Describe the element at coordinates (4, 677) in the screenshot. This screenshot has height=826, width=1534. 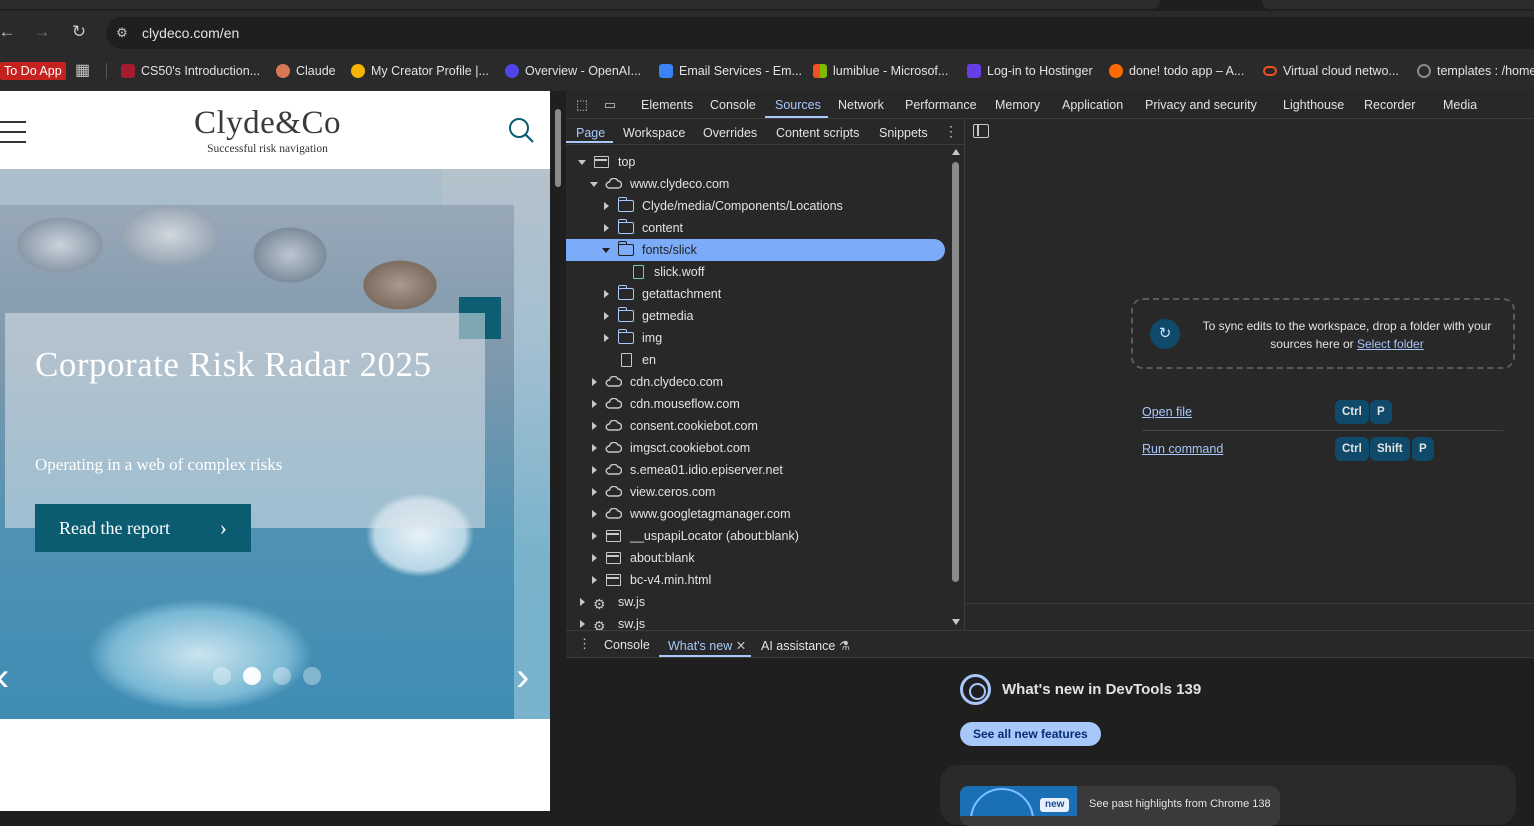
I see `carousel-prev-icon: ‹` at that location.